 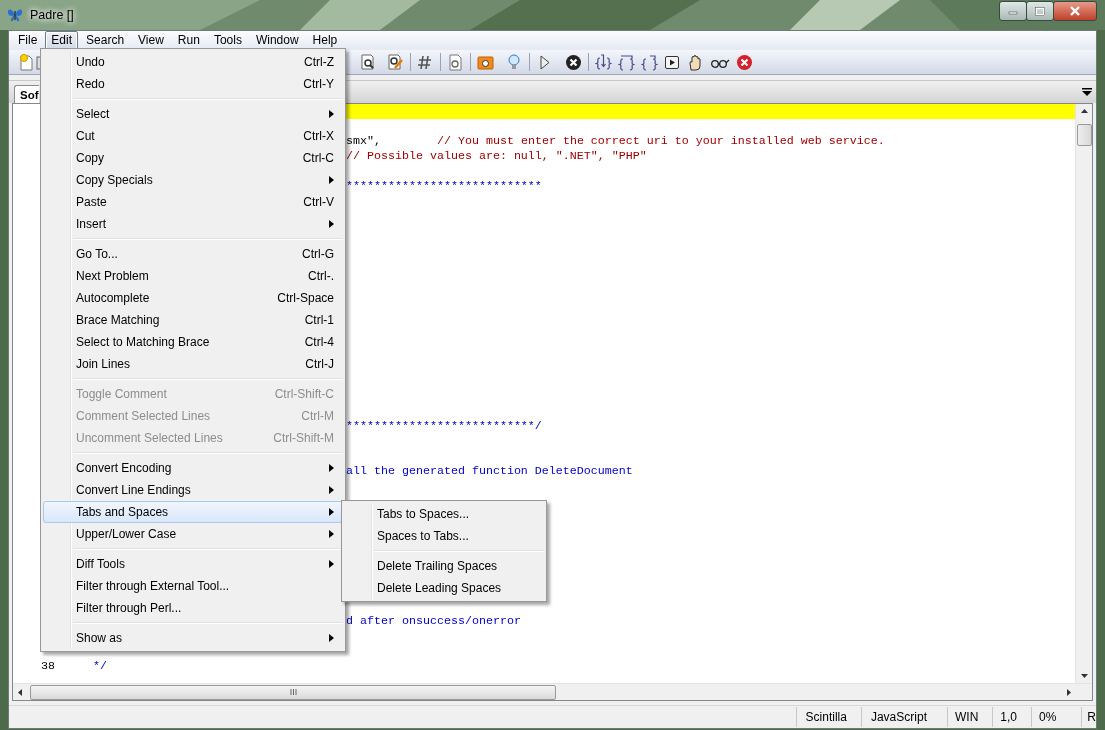 I want to click on menu-item: Paste Ctrl-V, so click(x=193, y=202).